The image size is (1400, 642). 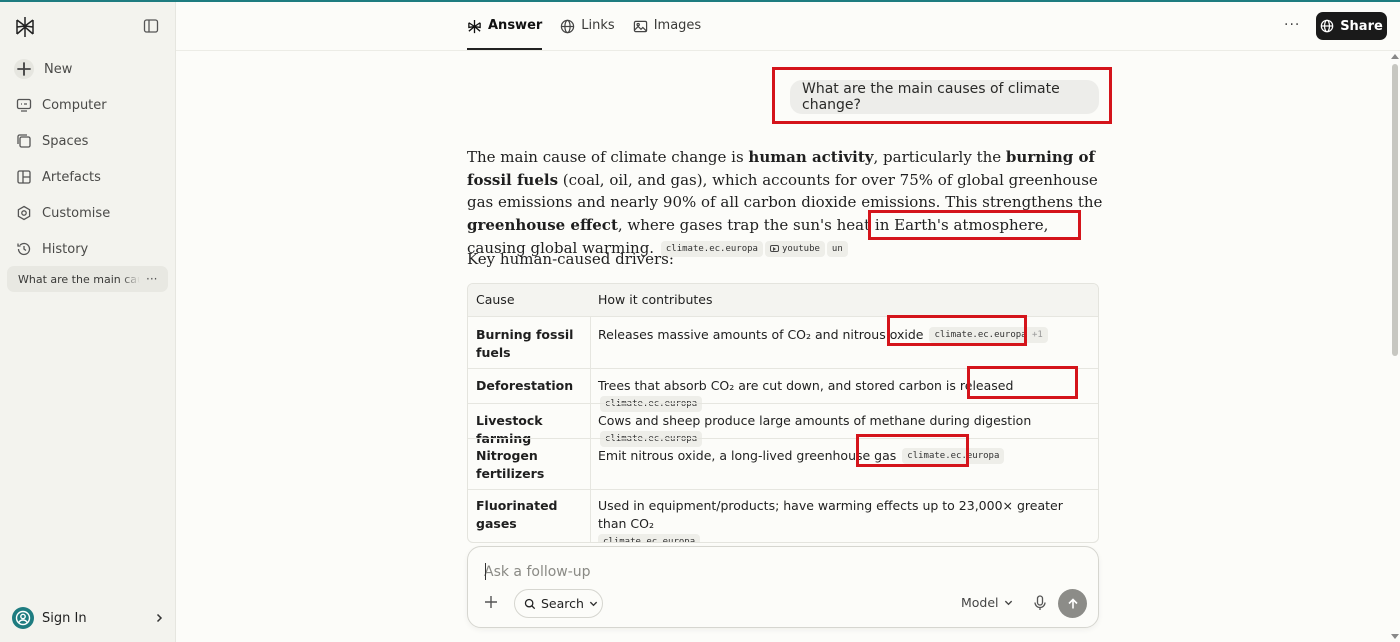 I want to click on share-button: Share, so click(x=1351, y=26).